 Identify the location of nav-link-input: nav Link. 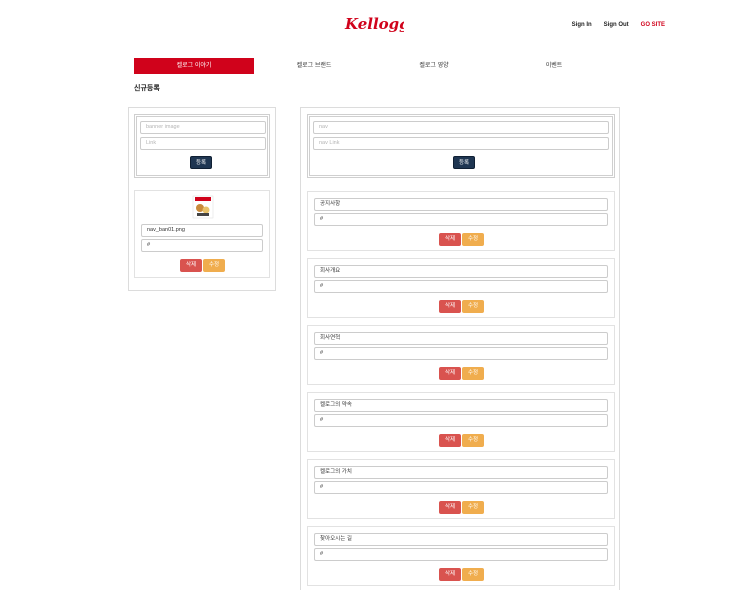
(461, 143).